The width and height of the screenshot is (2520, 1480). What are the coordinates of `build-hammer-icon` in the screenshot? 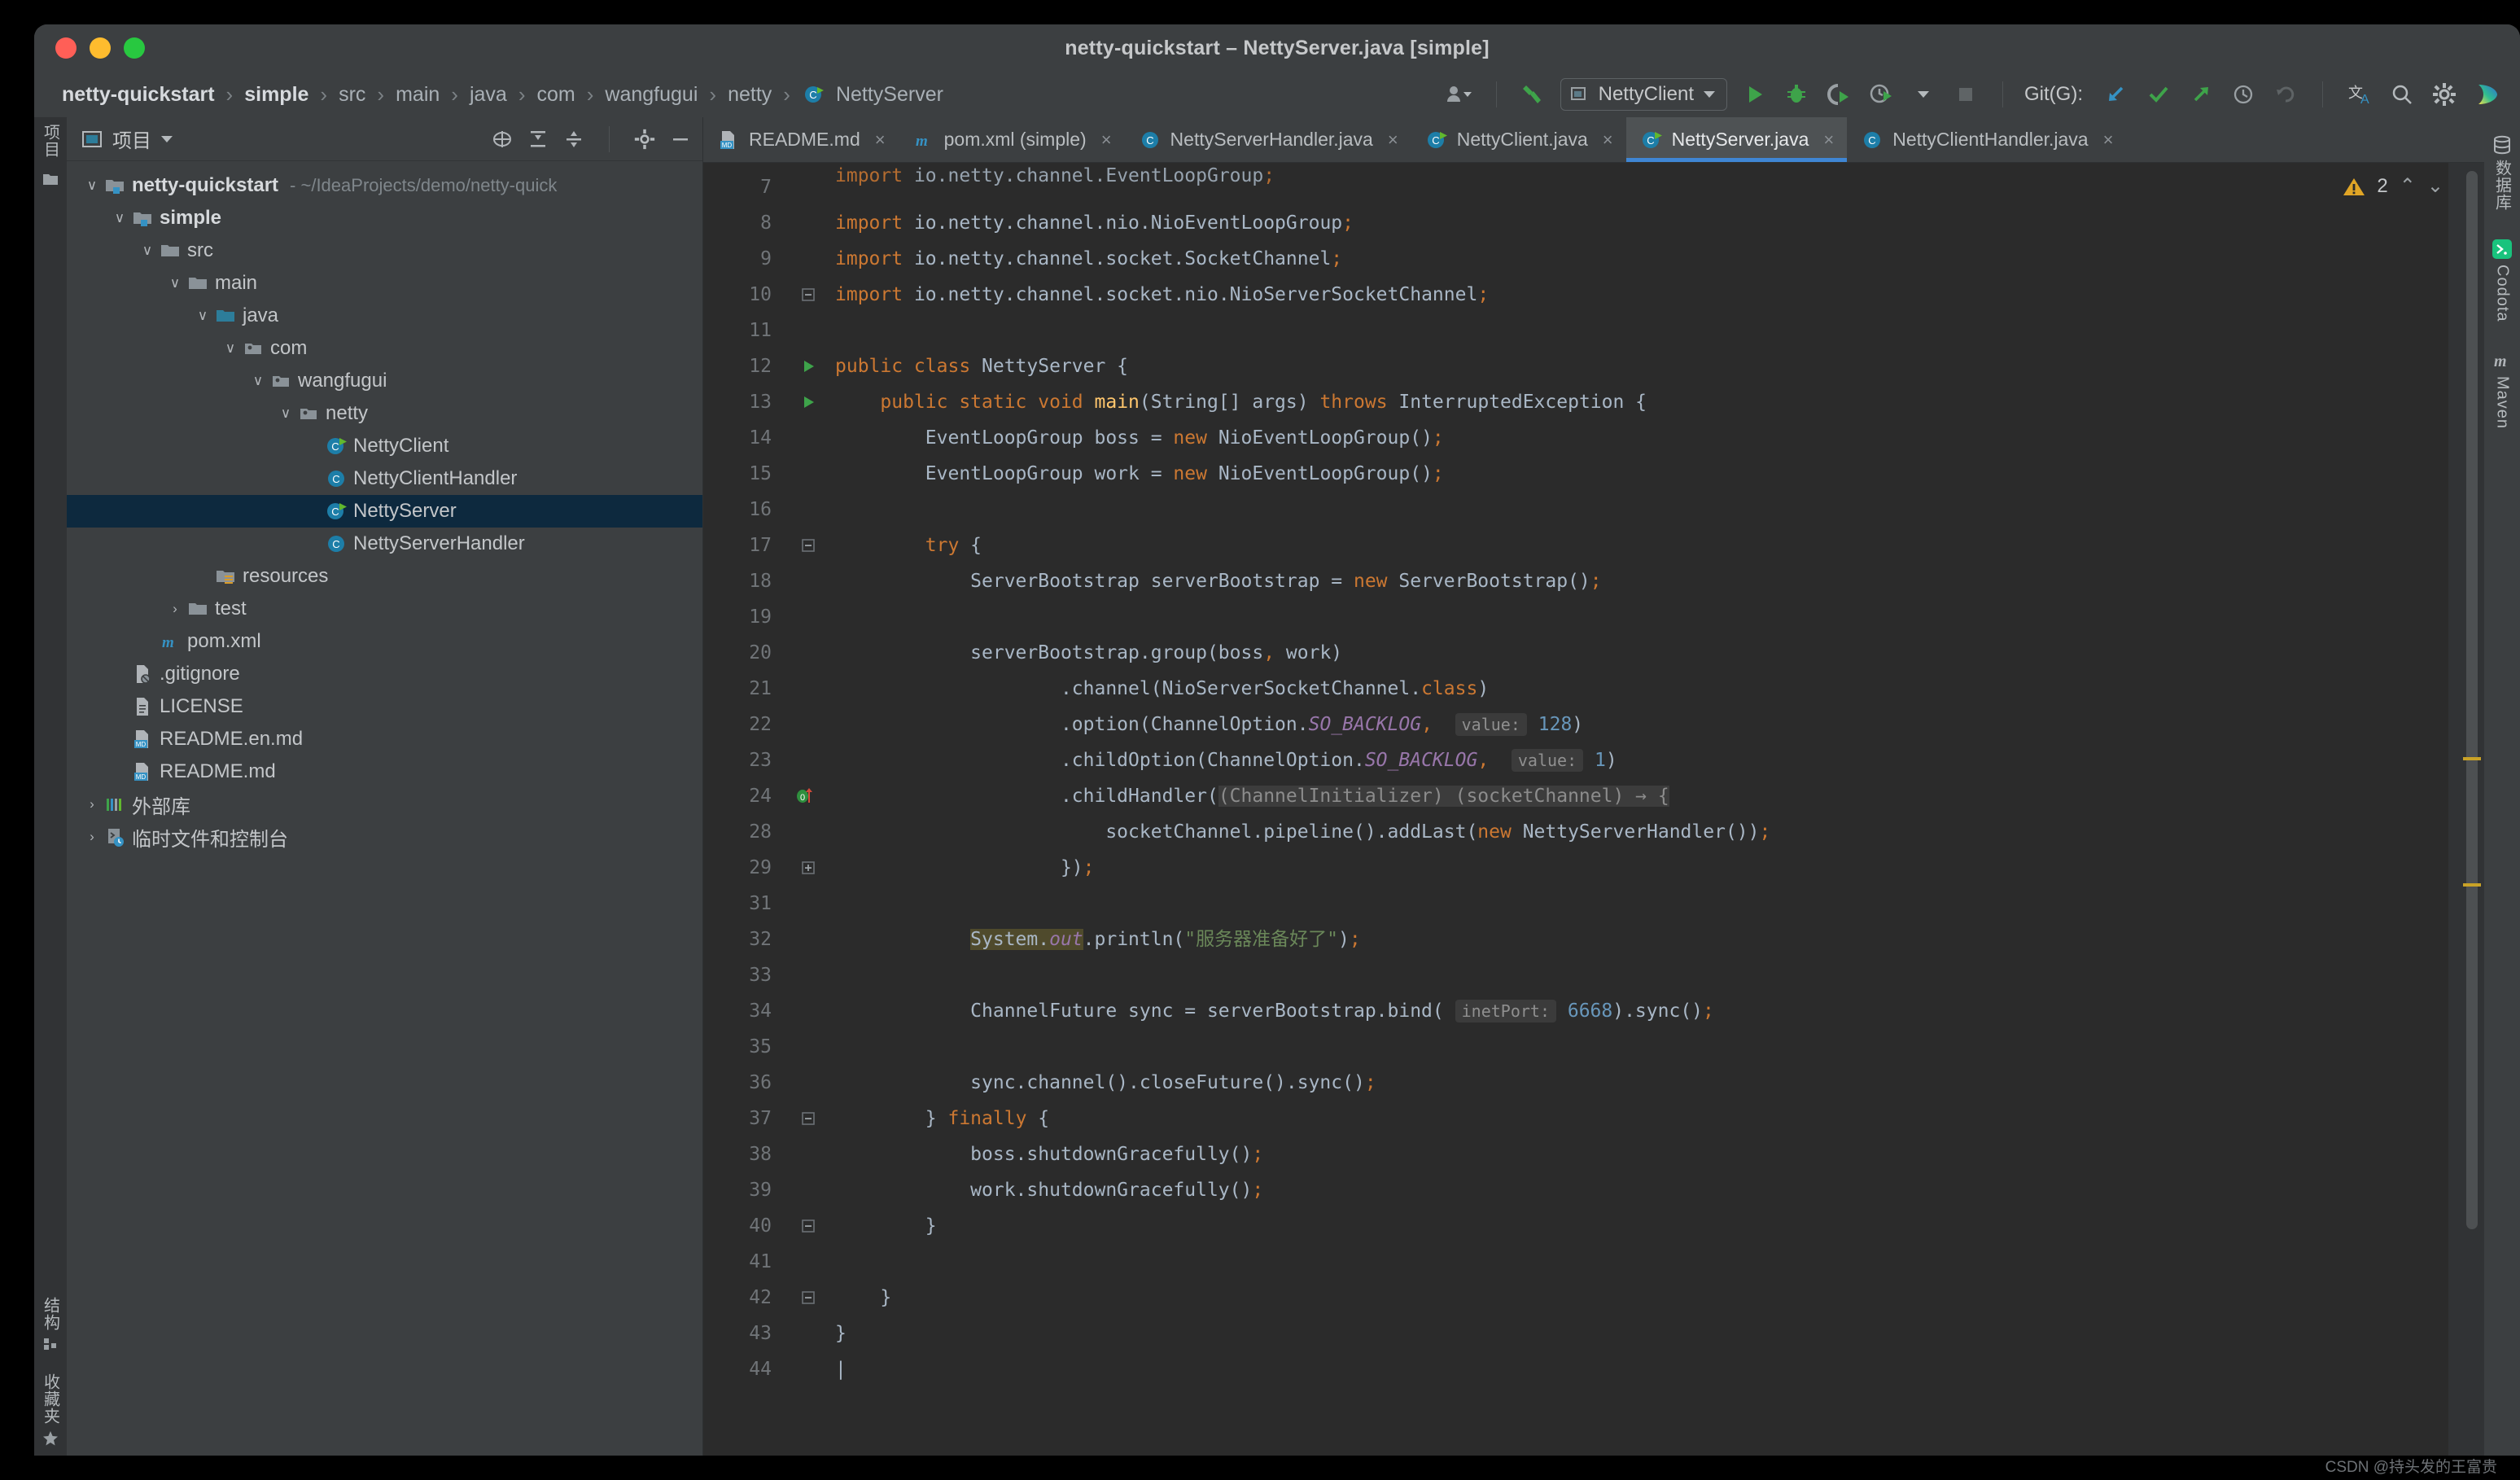 It's located at (1533, 94).